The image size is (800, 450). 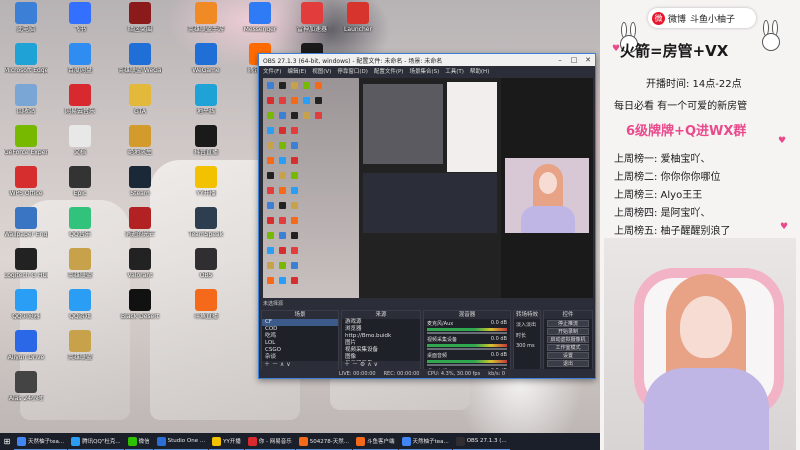 I want to click on scene-item: CSGO, so click(x=300, y=350).